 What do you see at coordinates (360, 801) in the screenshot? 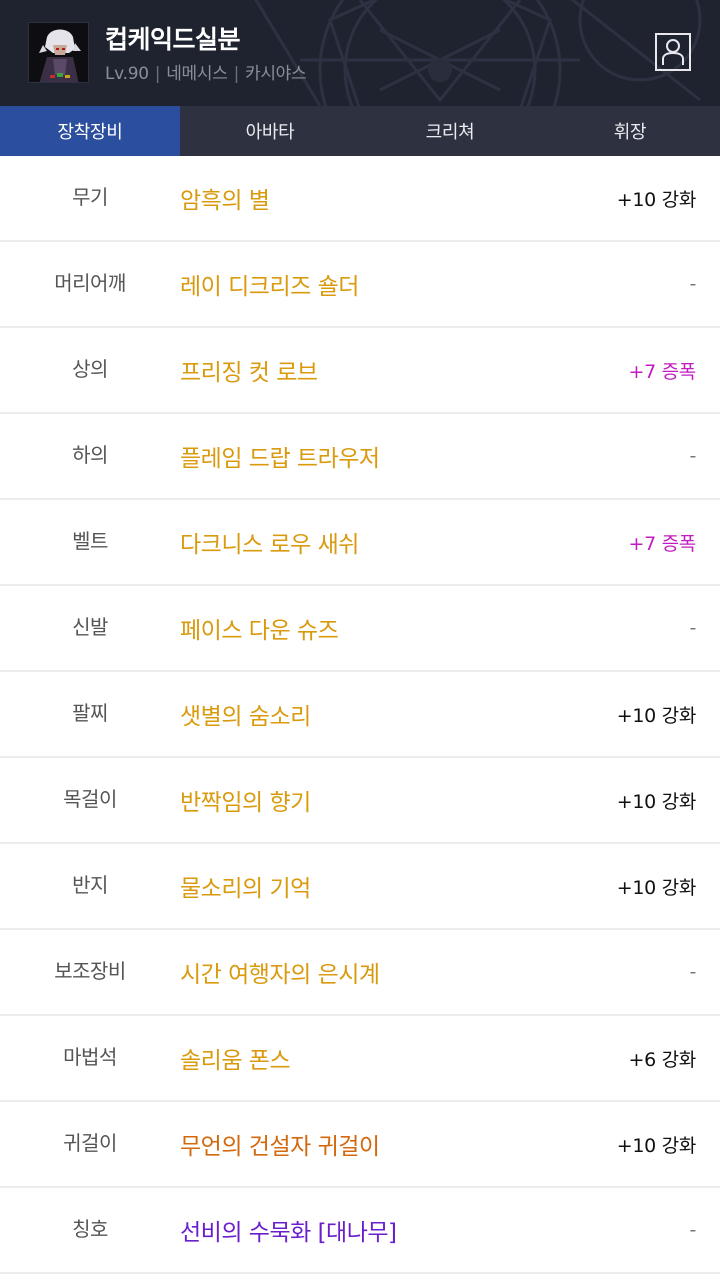
I see `equipment-row: 목걸이 반짝임의 향기 +10 강화` at bounding box center [360, 801].